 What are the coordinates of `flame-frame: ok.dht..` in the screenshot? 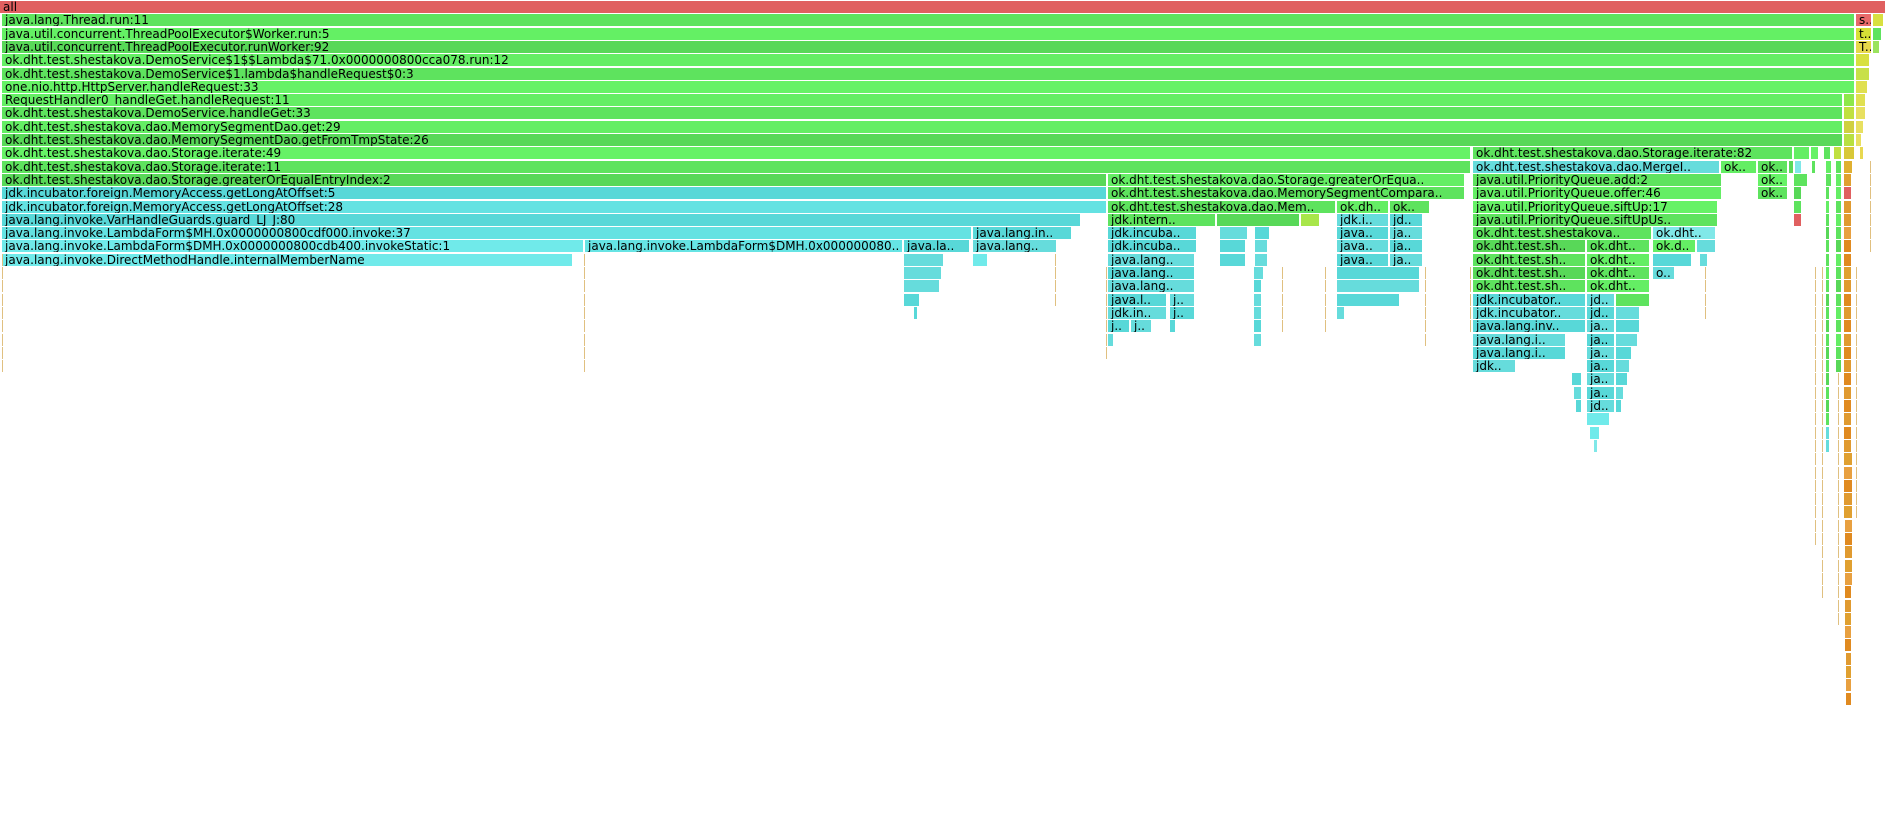 It's located at (1618, 273).